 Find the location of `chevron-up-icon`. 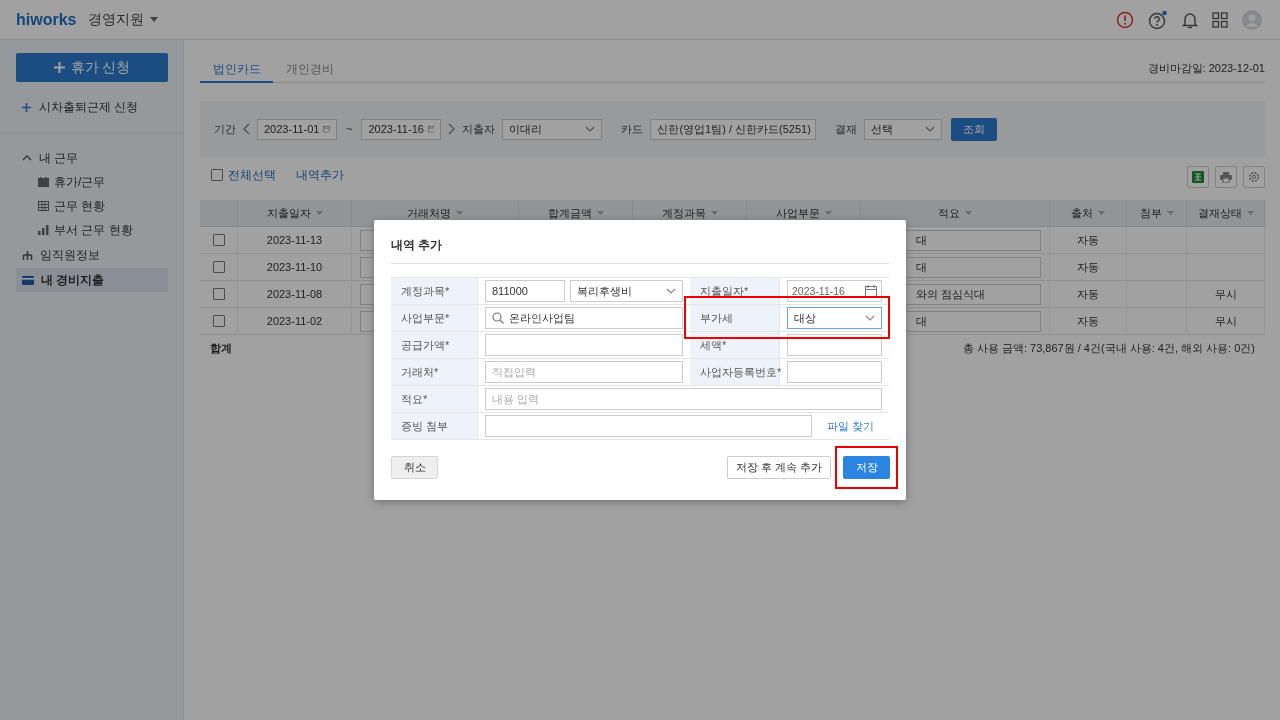

chevron-up-icon is located at coordinates (27, 158).